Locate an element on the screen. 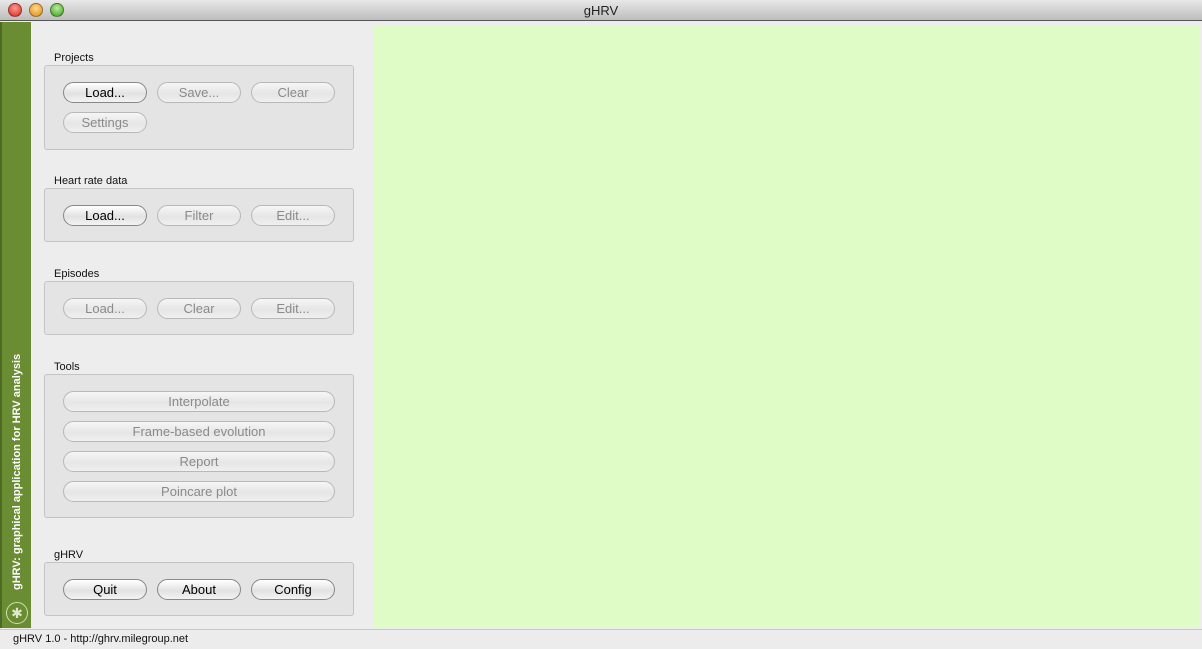  quit-button: Quit is located at coordinates (105, 589).